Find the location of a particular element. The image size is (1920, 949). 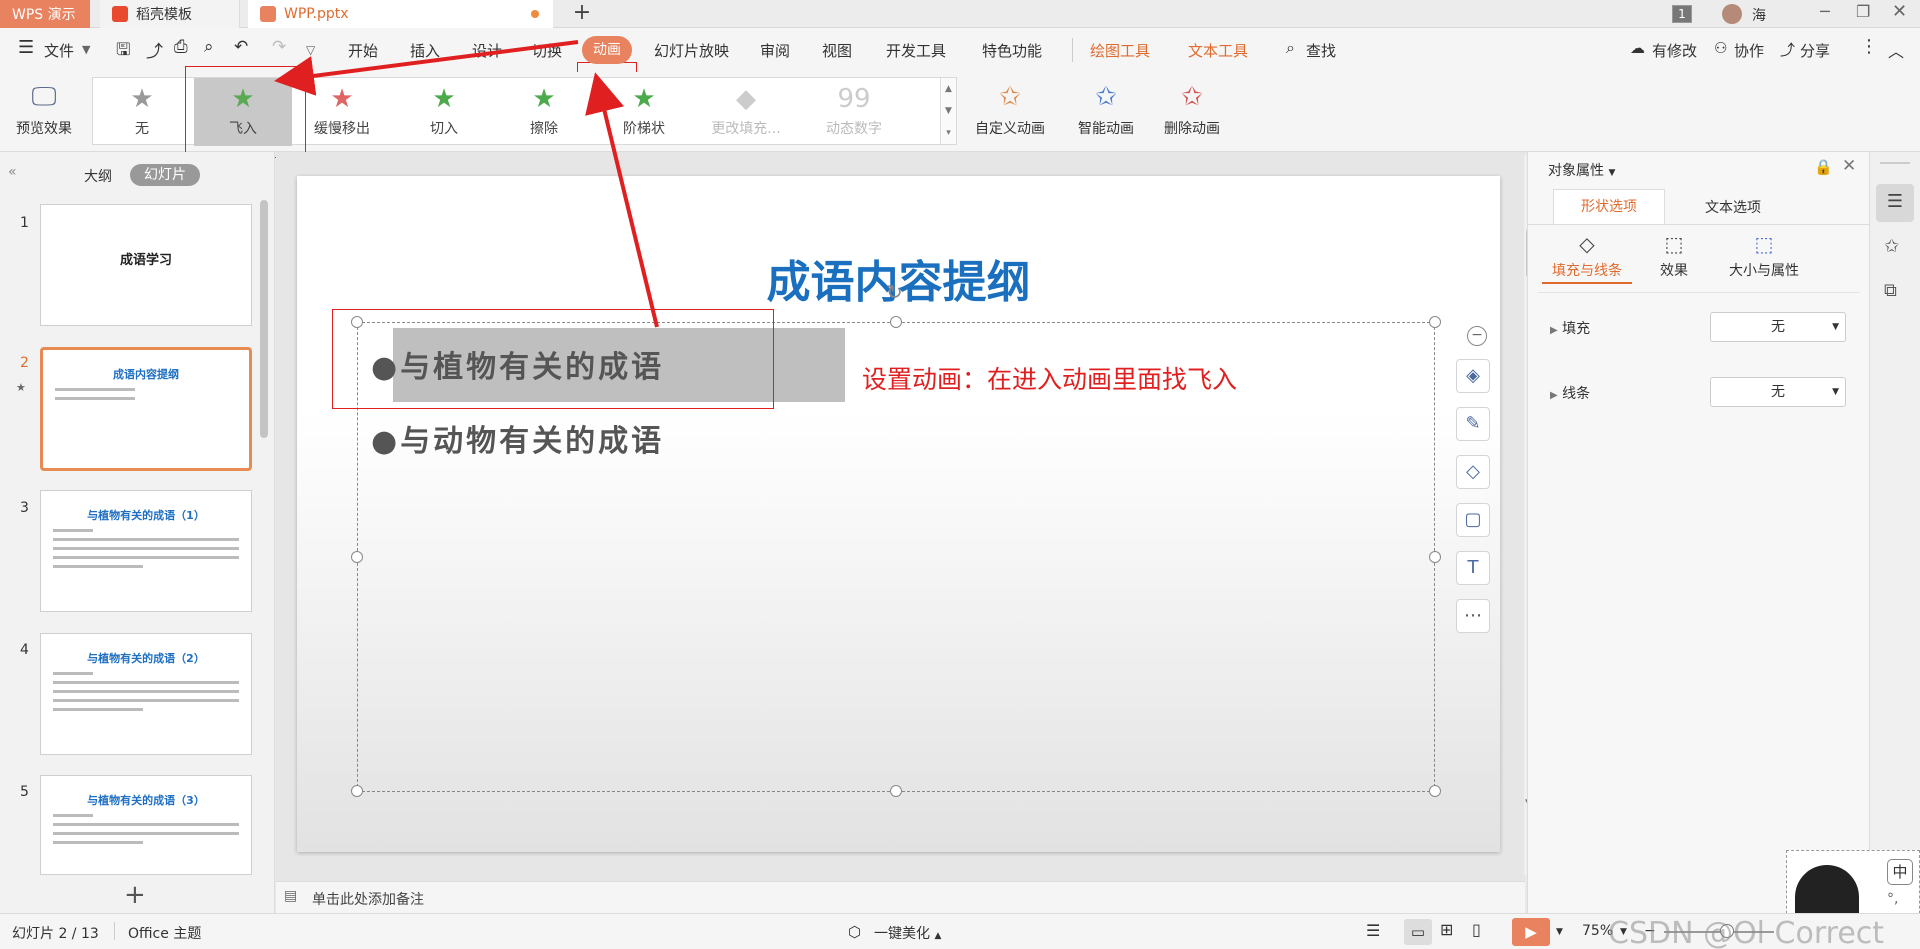

beautify-button: 一键美化 ▲ is located at coordinates (907, 933).